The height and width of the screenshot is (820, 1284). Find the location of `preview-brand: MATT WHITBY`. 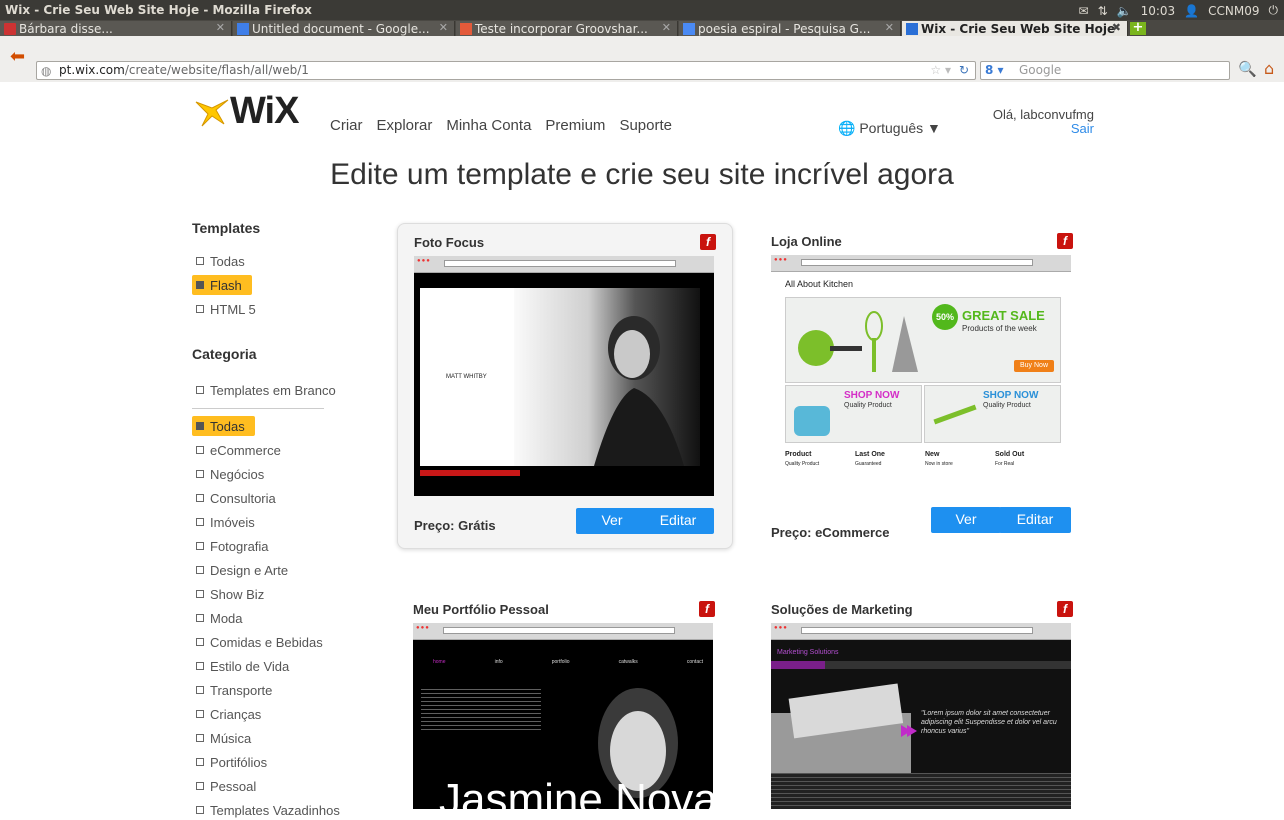

preview-brand: MATT WHITBY is located at coordinates (466, 377).